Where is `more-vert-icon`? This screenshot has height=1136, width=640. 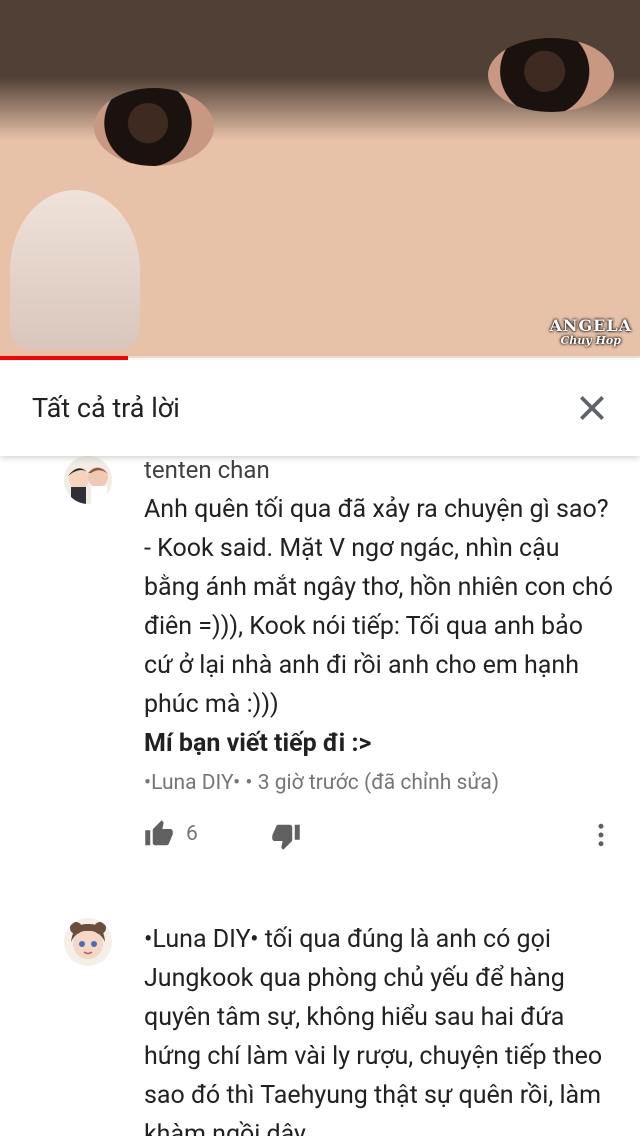 more-vert-icon is located at coordinates (601, 835).